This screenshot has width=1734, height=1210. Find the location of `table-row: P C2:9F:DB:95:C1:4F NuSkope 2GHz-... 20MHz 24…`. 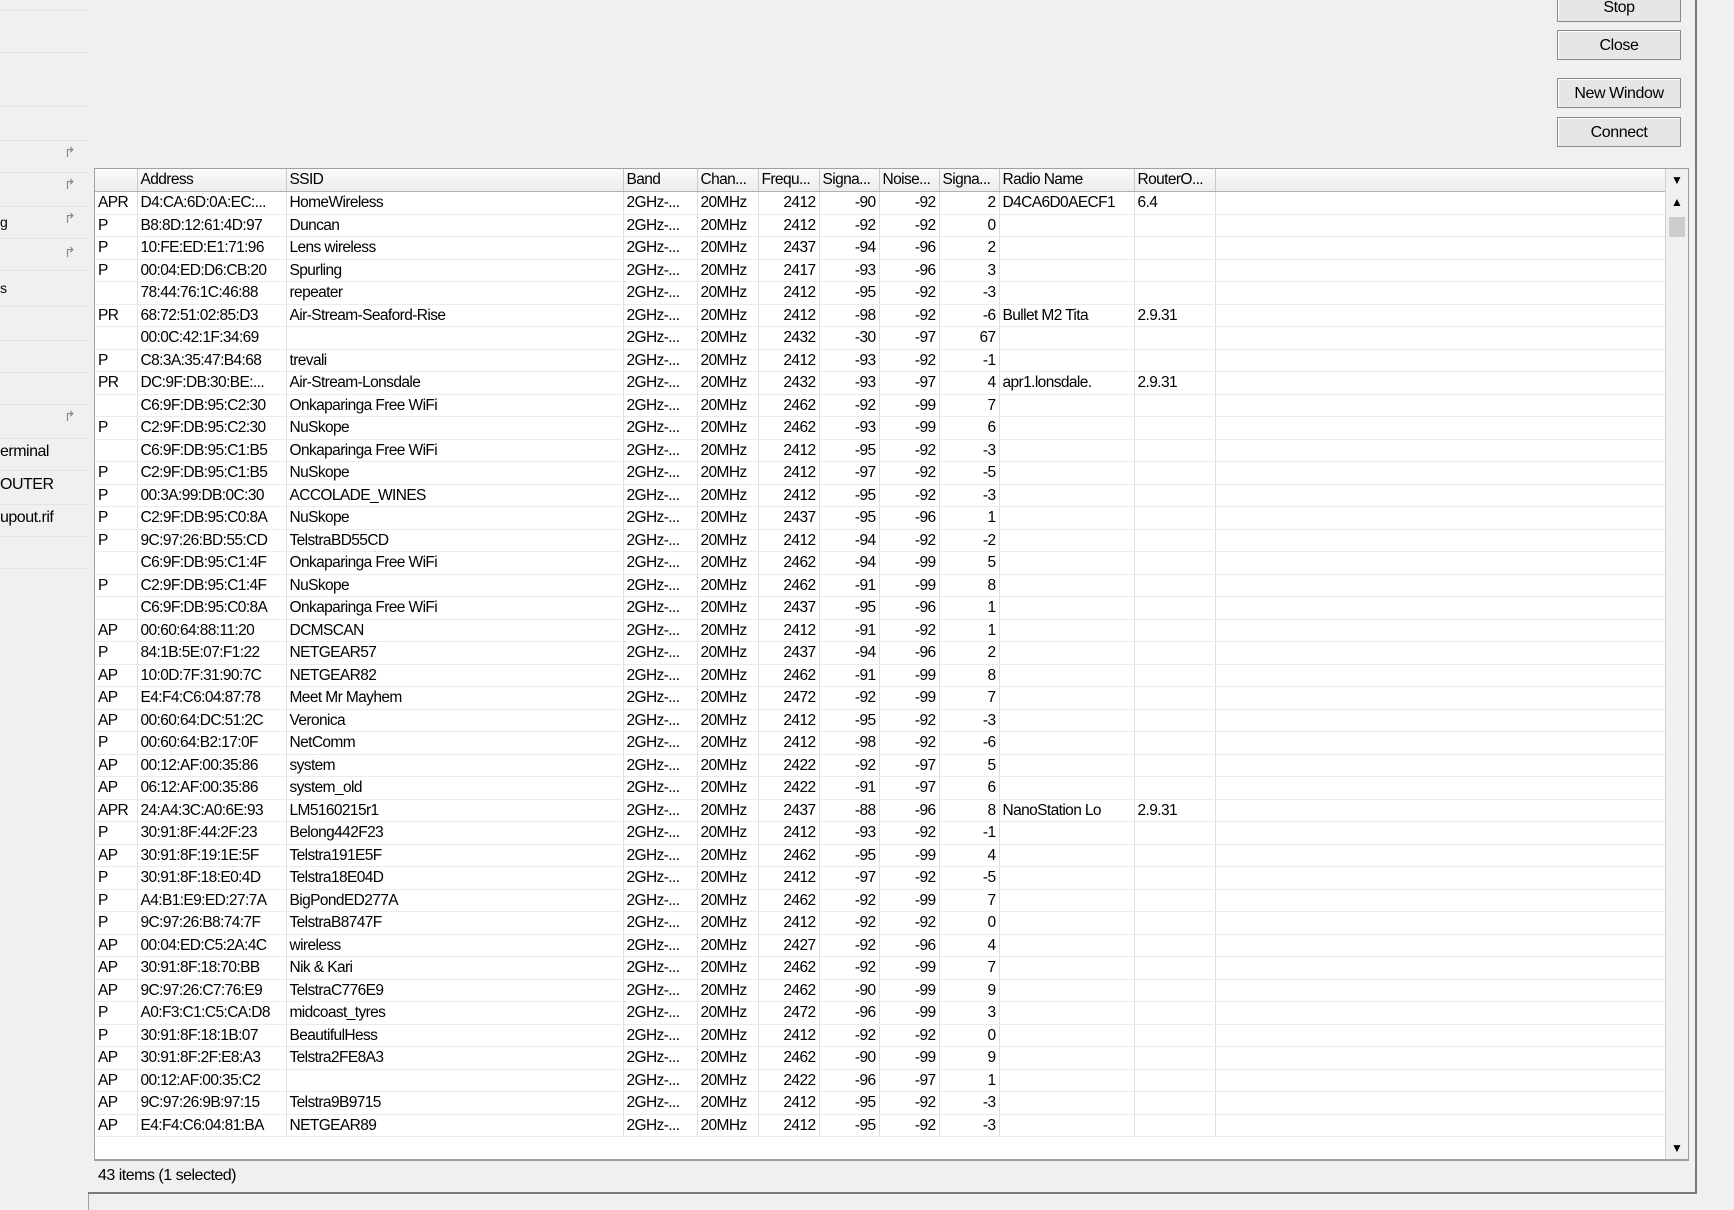

table-row: P C2:9F:DB:95:C1:4F NuSkope 2GHz-... 20MHz 24… is located at coordinates (881, 585).